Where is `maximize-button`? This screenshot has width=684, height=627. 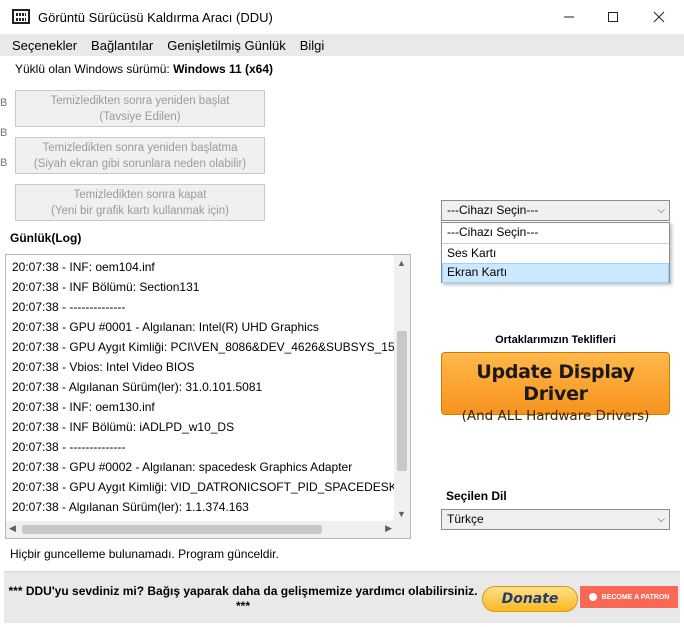 maximize-button is located at coordinates (613, 17).